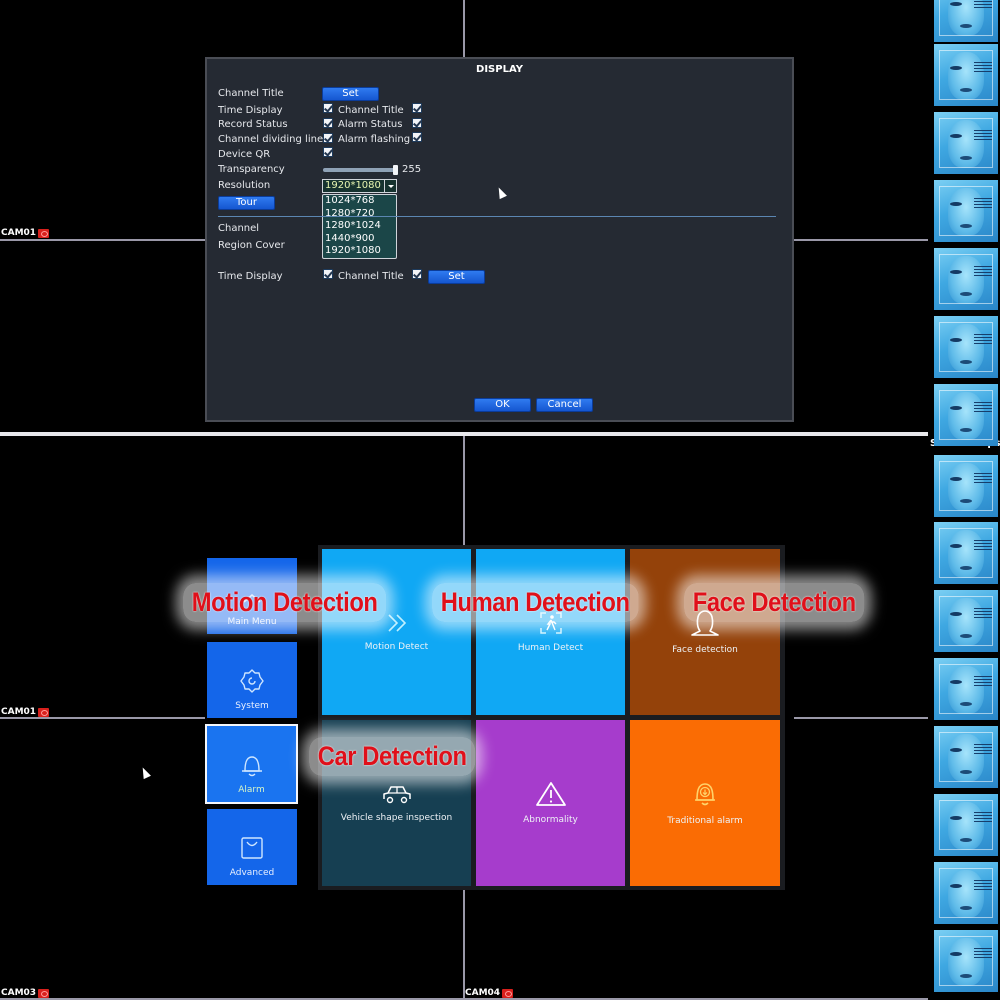  I want to click on alarm-bell-icon, so click(705, 794).